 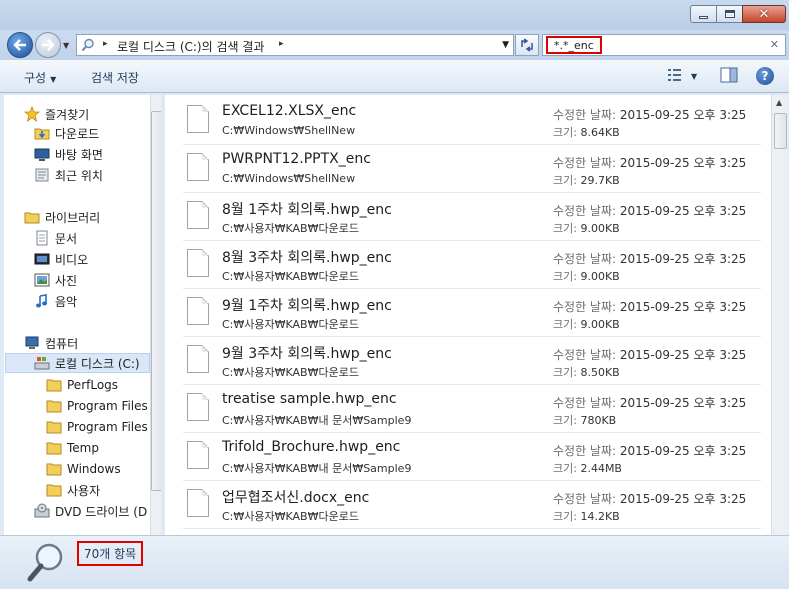 What do you see at coordinates (600, 372) in the screenshot?
I see `file-size-value: 8.50KB` at bounding box center [600, 372].